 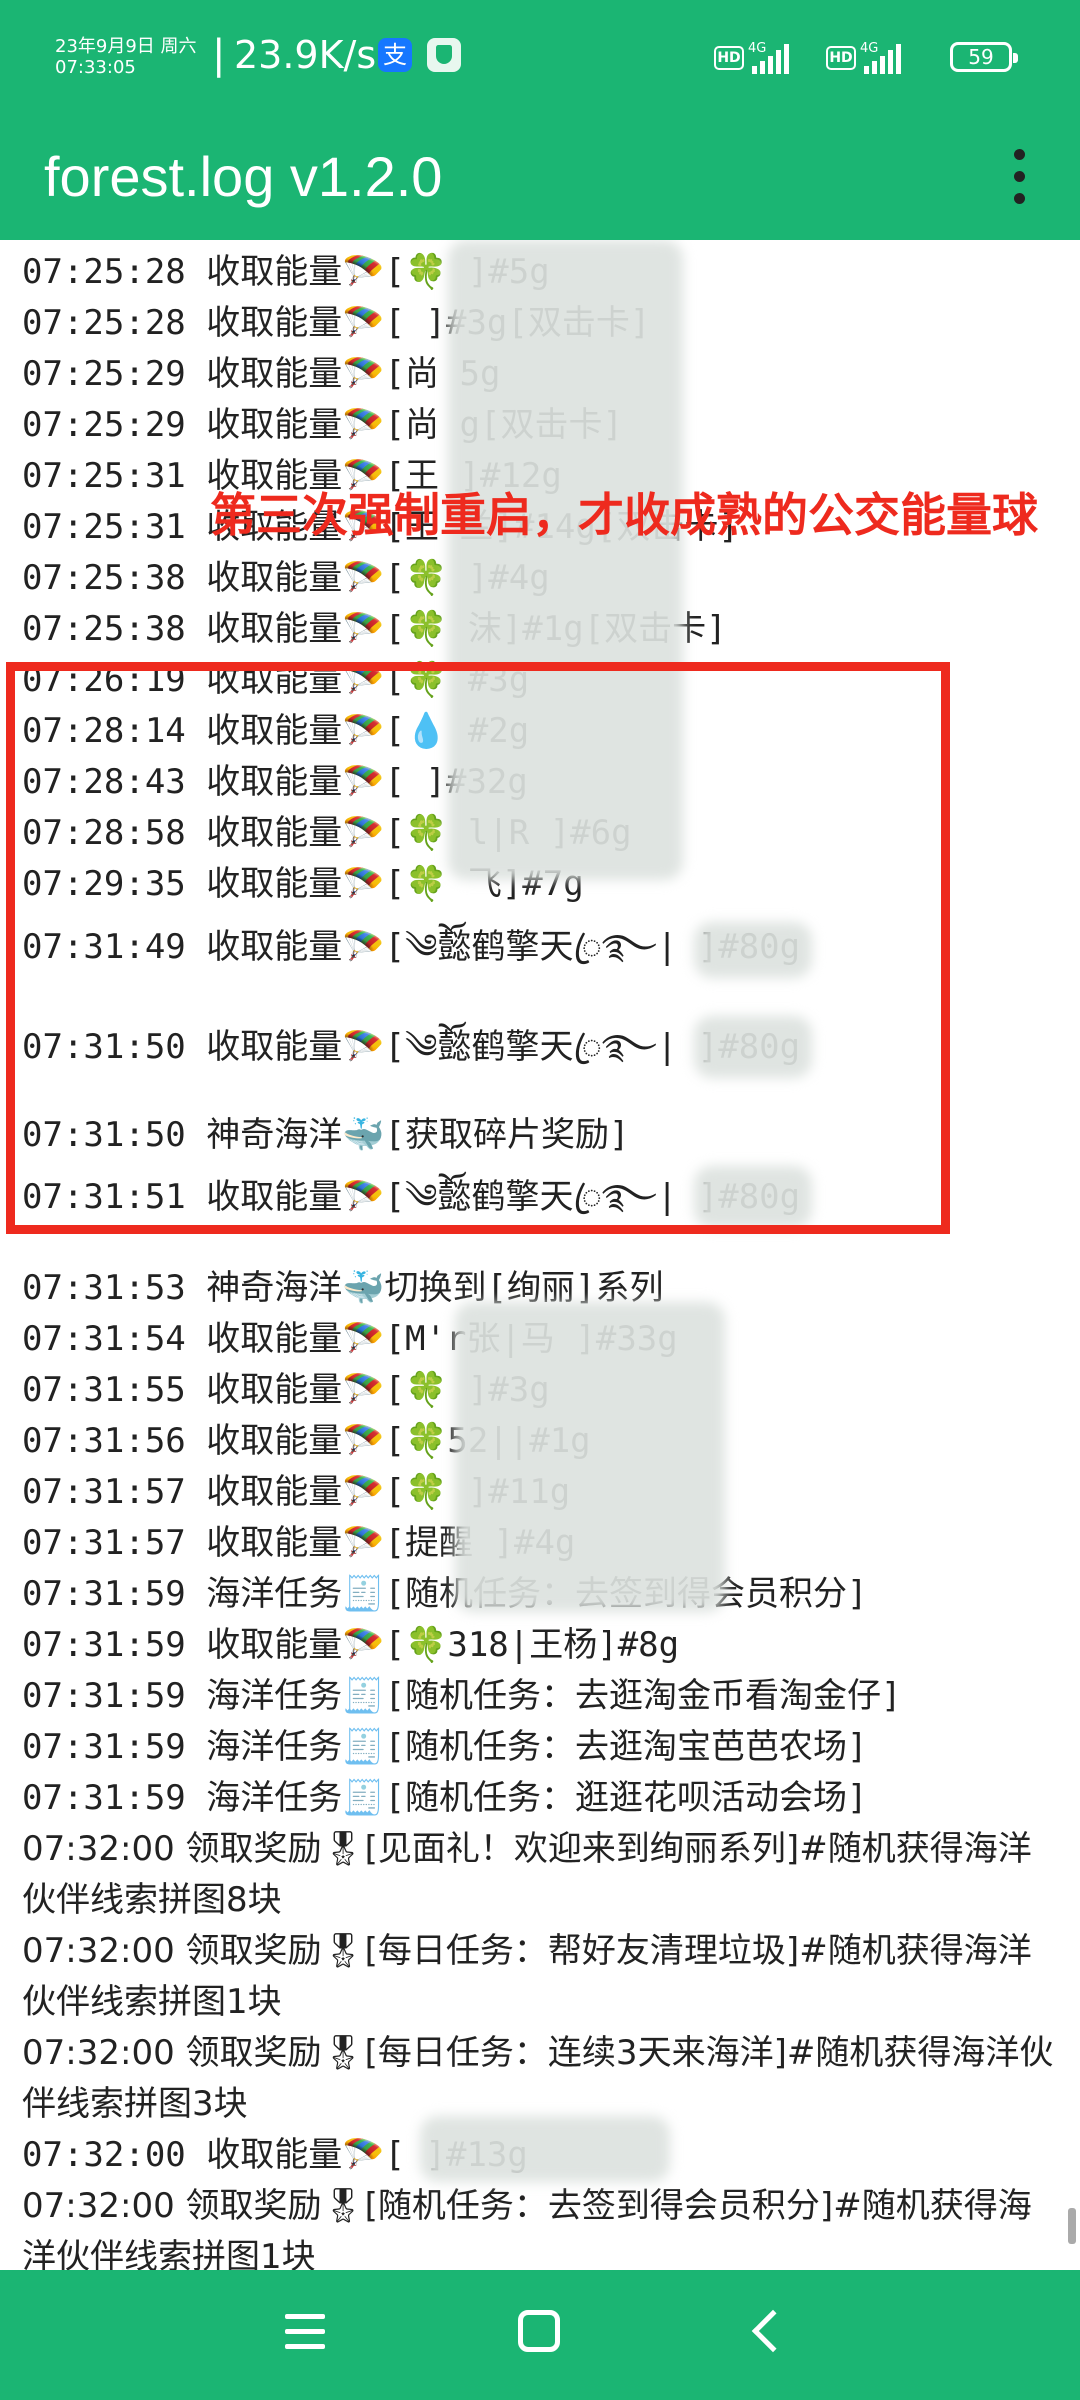 What do you see at coordinates (539, 2331) in the screenshot?
I see `home-icon` at bounding box center [539, 2331].